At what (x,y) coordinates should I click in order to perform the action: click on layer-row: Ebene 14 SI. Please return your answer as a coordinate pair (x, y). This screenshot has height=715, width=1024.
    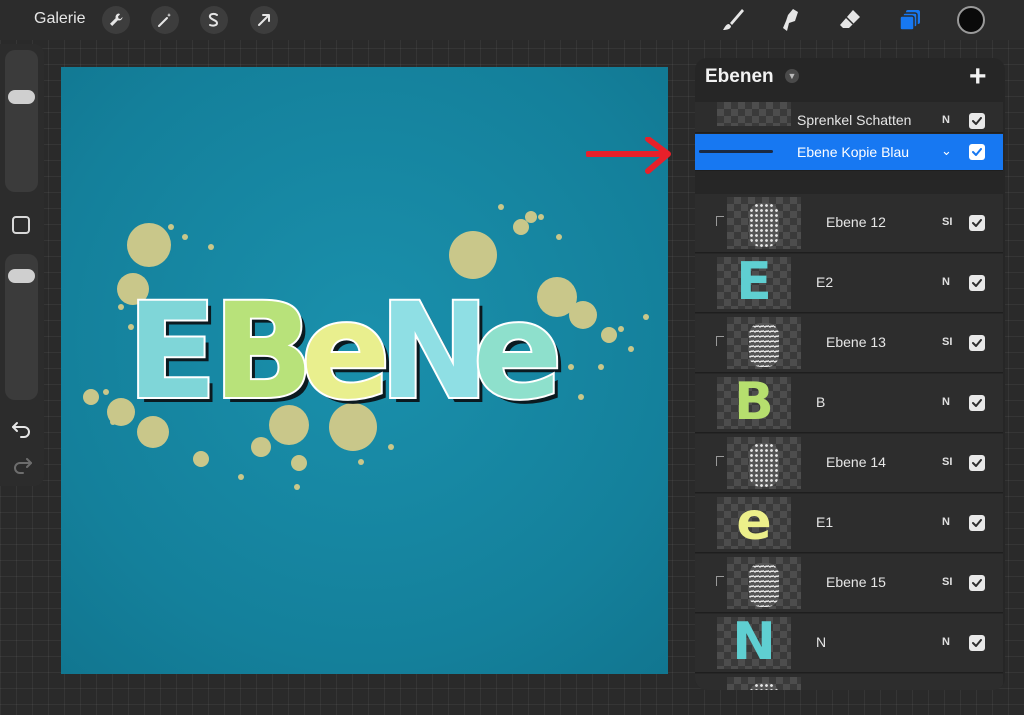
    Looking at the image, I should click on (849, 463).